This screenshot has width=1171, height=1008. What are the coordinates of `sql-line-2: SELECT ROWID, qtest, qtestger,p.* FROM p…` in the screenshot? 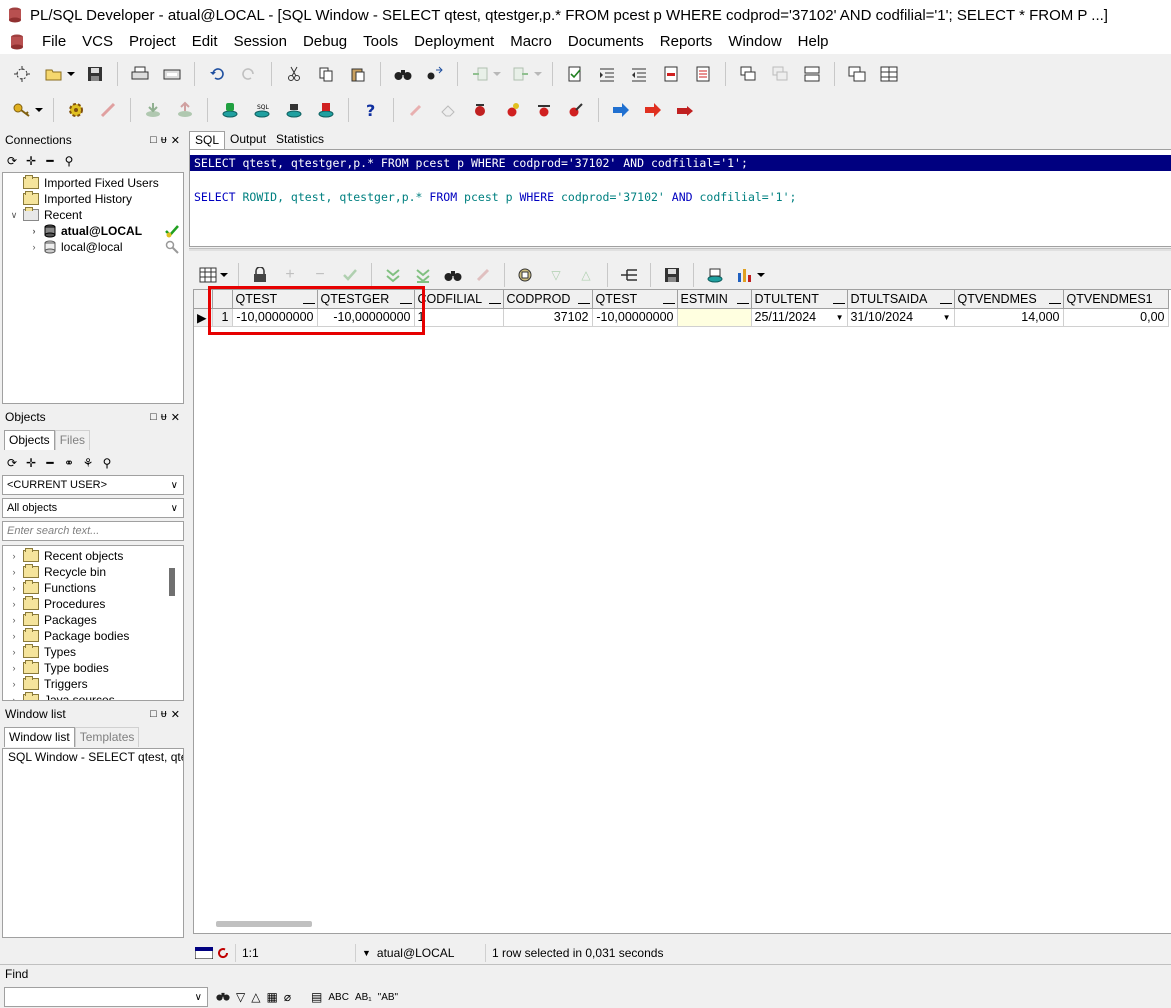 It's located at (495, 197).